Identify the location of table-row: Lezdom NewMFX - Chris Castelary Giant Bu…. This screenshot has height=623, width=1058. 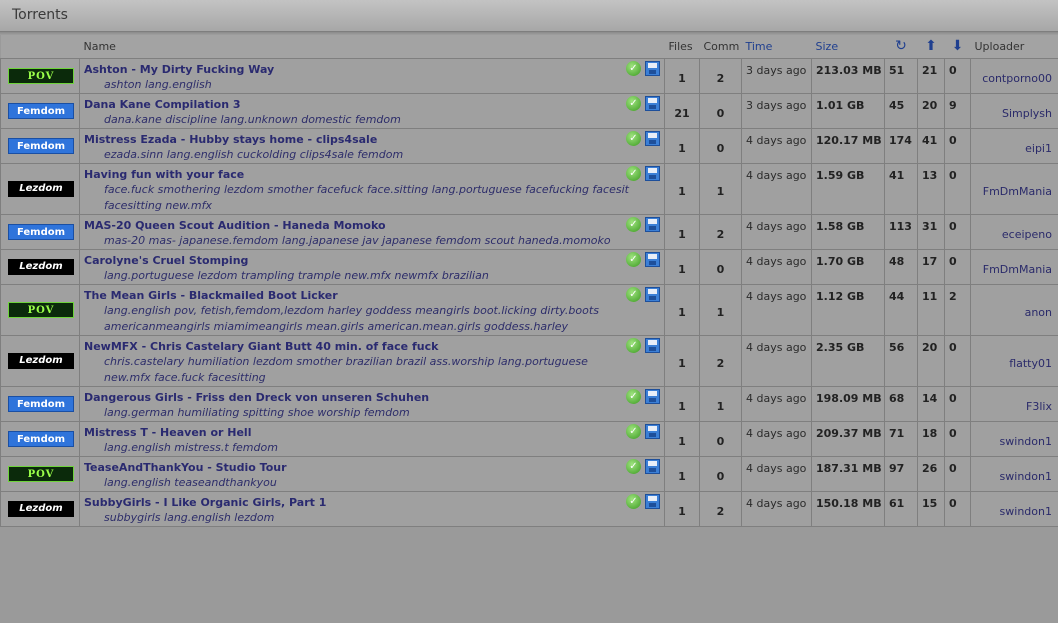
(529, 360).